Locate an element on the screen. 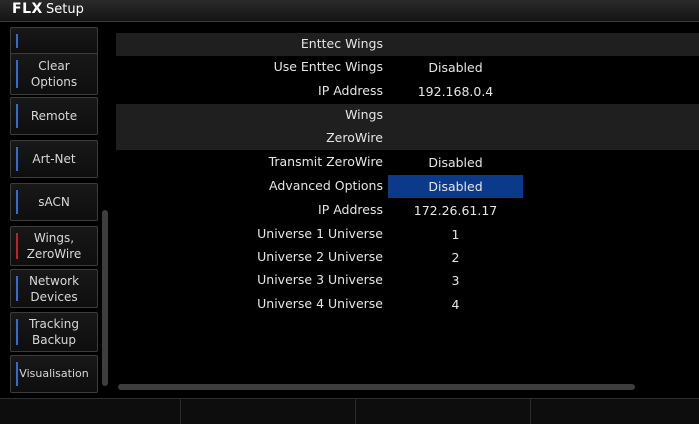  sidebar-item-label: Remote is located at coordinates (54, 116).